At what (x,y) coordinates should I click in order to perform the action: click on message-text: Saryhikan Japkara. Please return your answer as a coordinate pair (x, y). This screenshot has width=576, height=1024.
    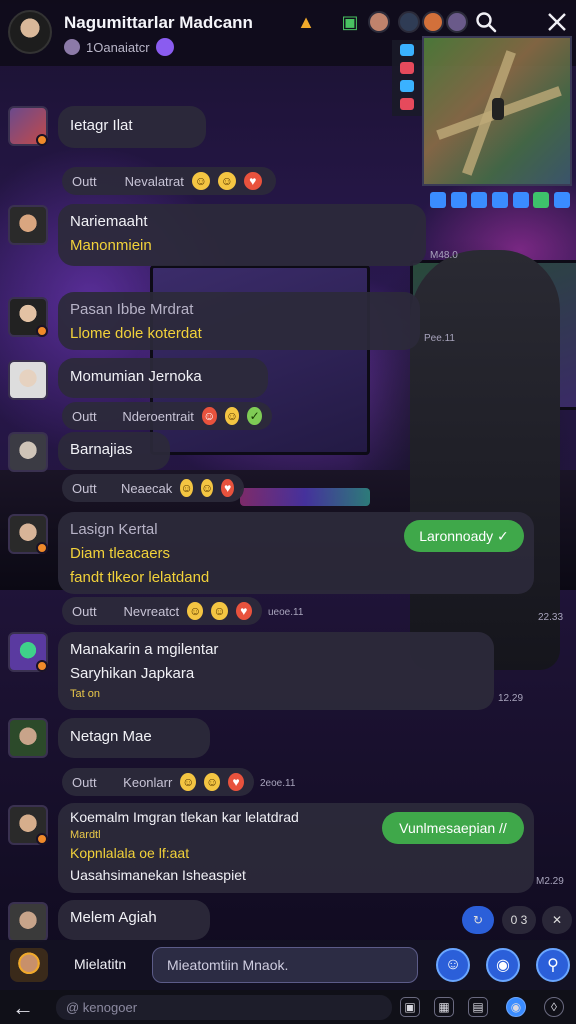
    Looking at the image, I should click on (132, 673).